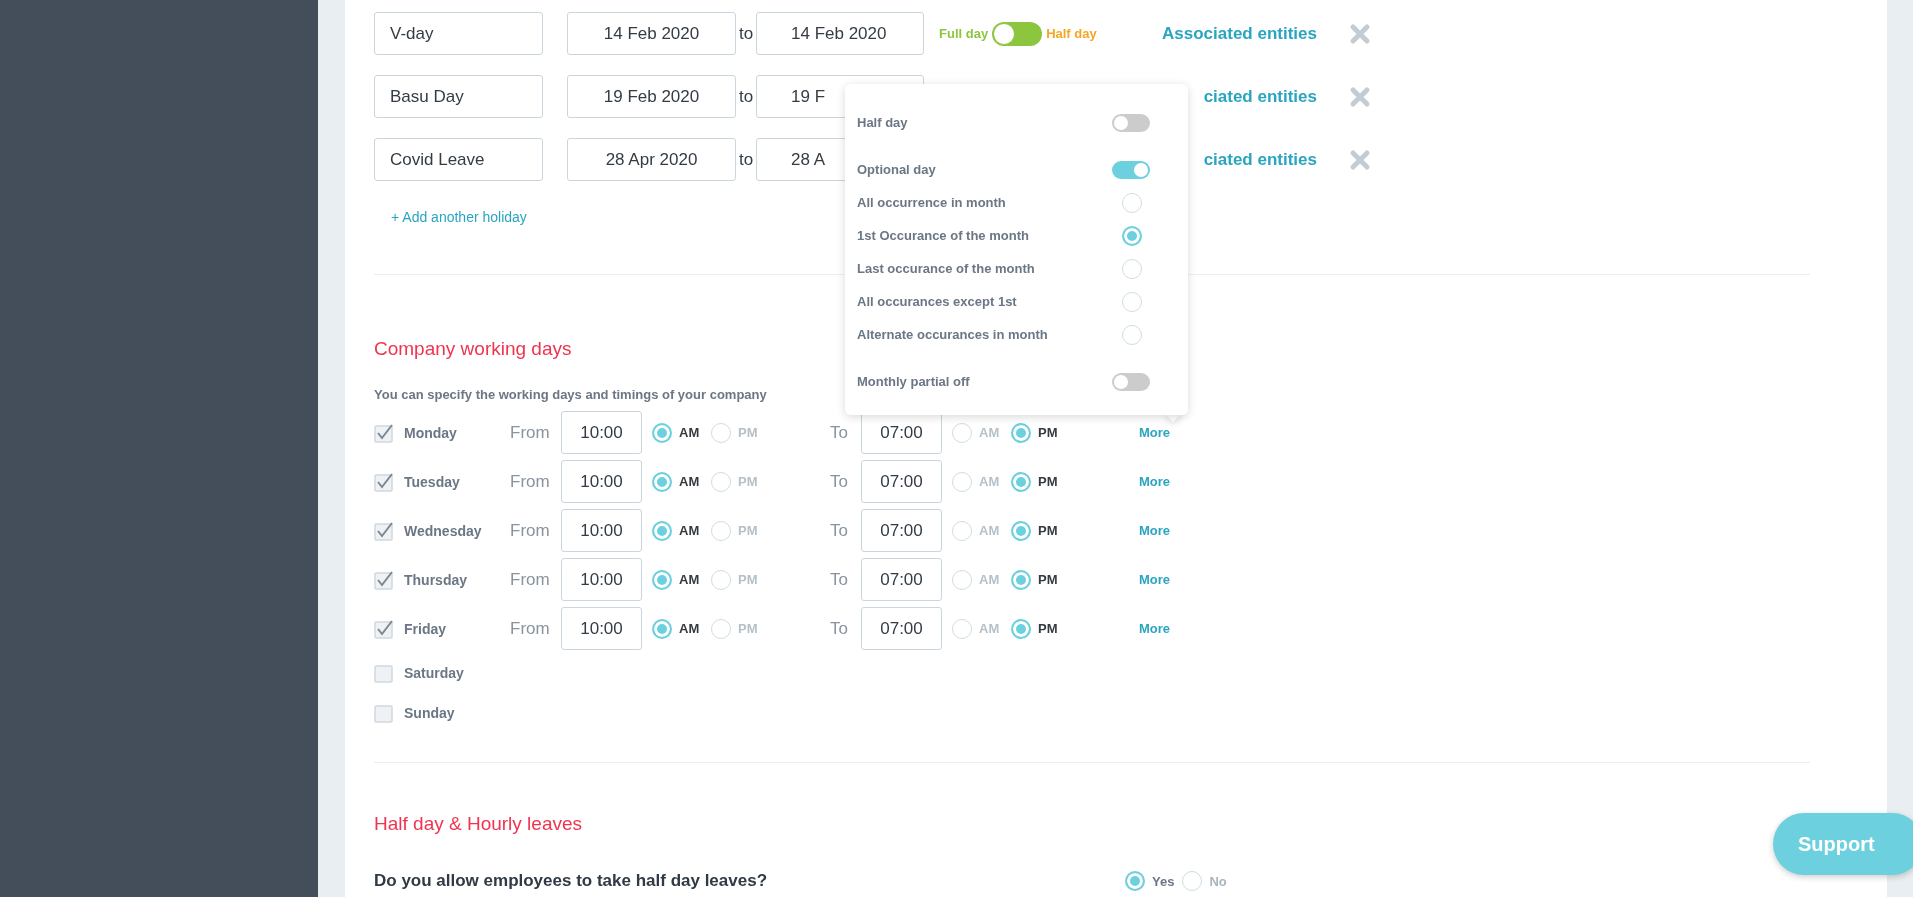 The width and height of the screenshot is (1913, 897). I want to click on holiday-name-field: Basu Day, so click(458, 96).